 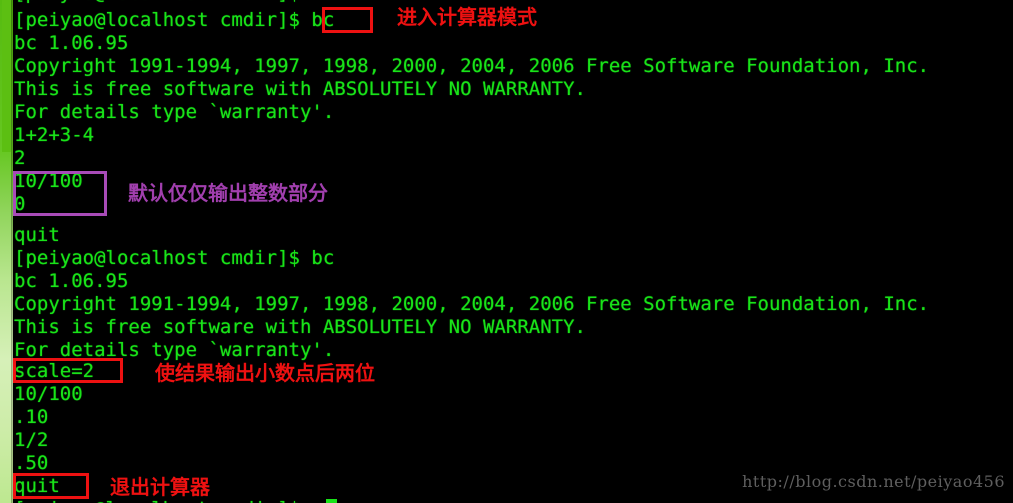 I want to click on terminal-line-text: scale=2, so click(x=54, y=371).